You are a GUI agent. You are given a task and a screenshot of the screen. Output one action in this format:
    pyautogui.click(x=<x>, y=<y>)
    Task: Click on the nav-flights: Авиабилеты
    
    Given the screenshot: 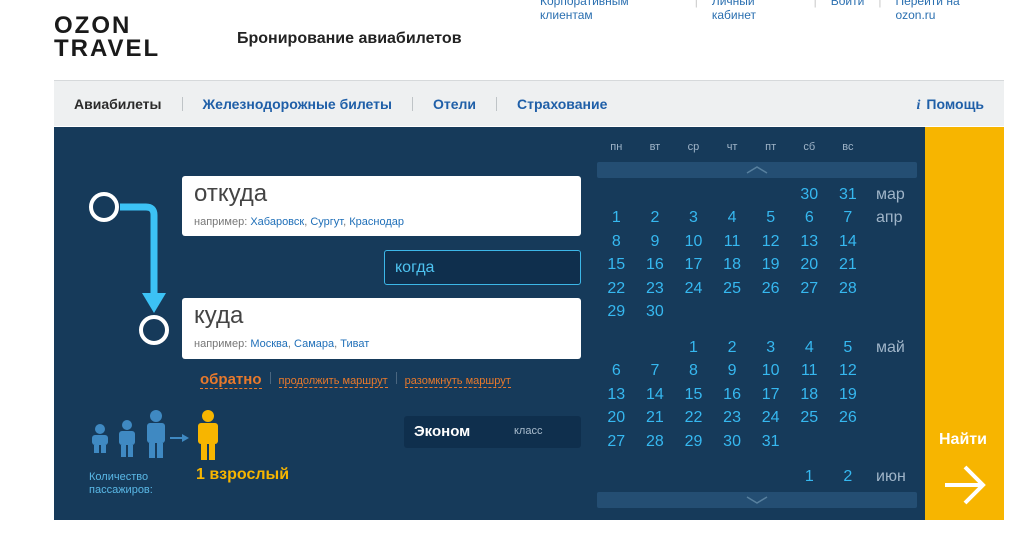 What is the action you would take?
    pyautogui.click(x=118, y=104)
    